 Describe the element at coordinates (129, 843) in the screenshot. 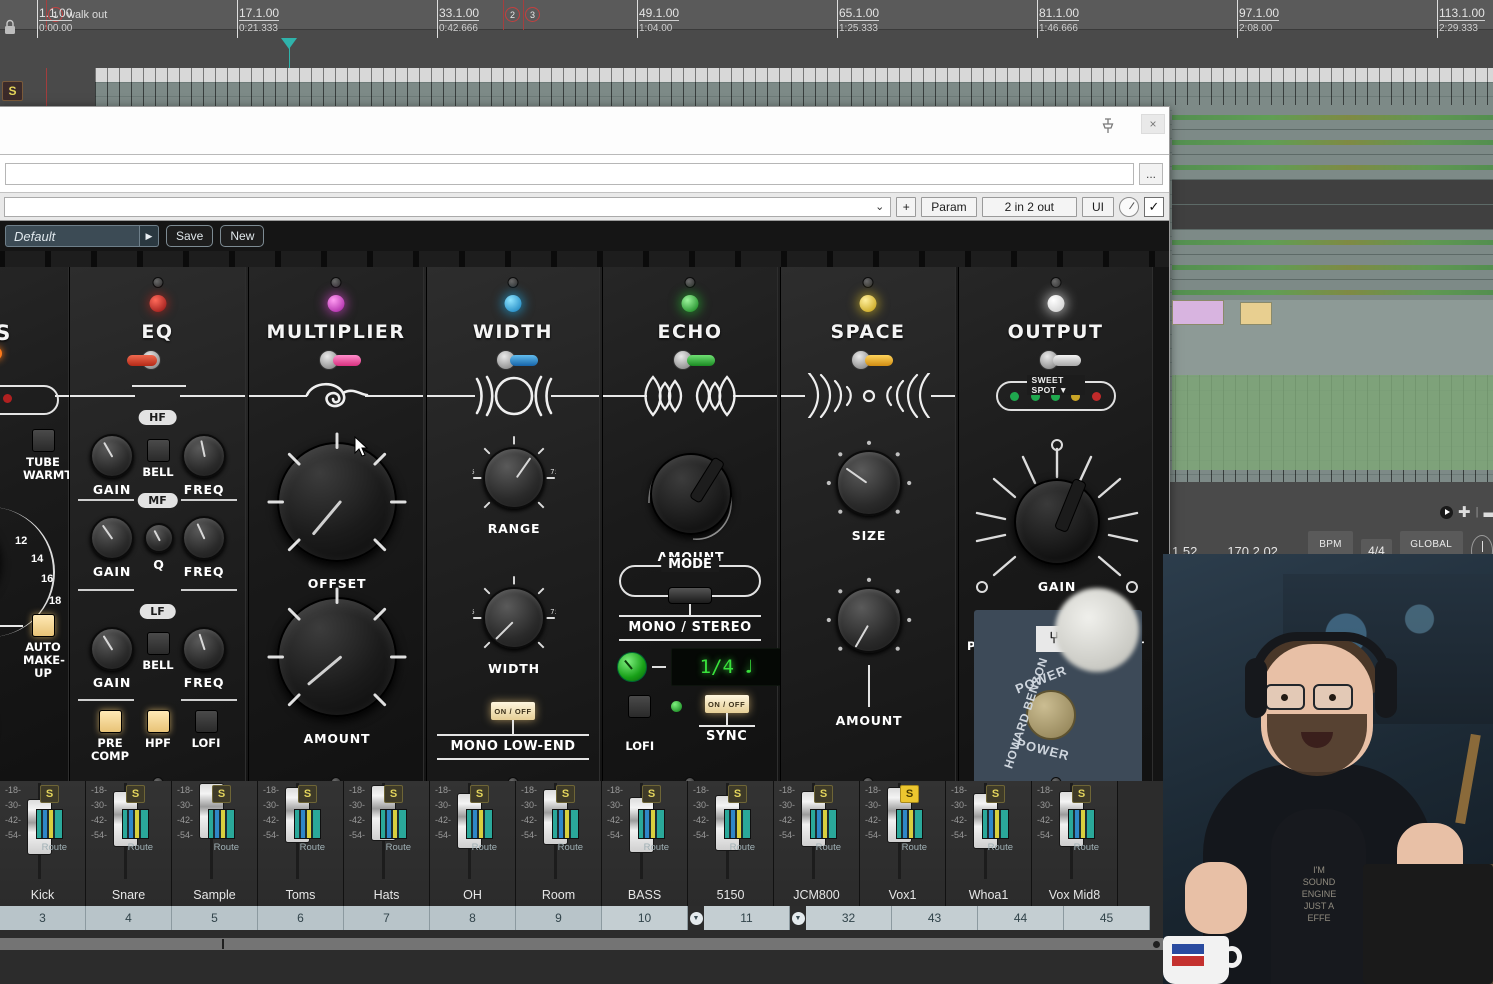

I see `mixer-strip: -18- -30- -42- -54- S Route Snare` at that location.